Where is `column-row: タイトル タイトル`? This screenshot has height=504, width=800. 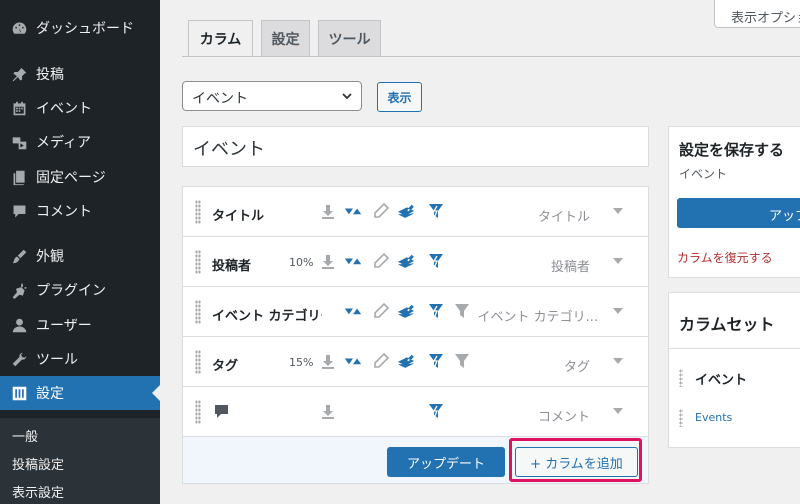 column-row: タイトル タイトル is located at coordinates (415, 212).